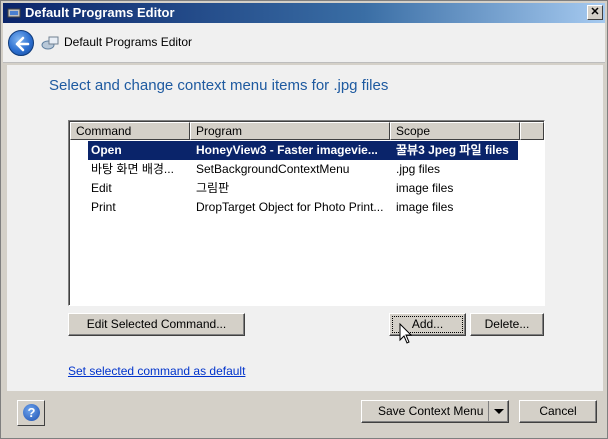 This screenshot has height=439, width=608. I want to click on column-header-command: Command, so click(130, 131).